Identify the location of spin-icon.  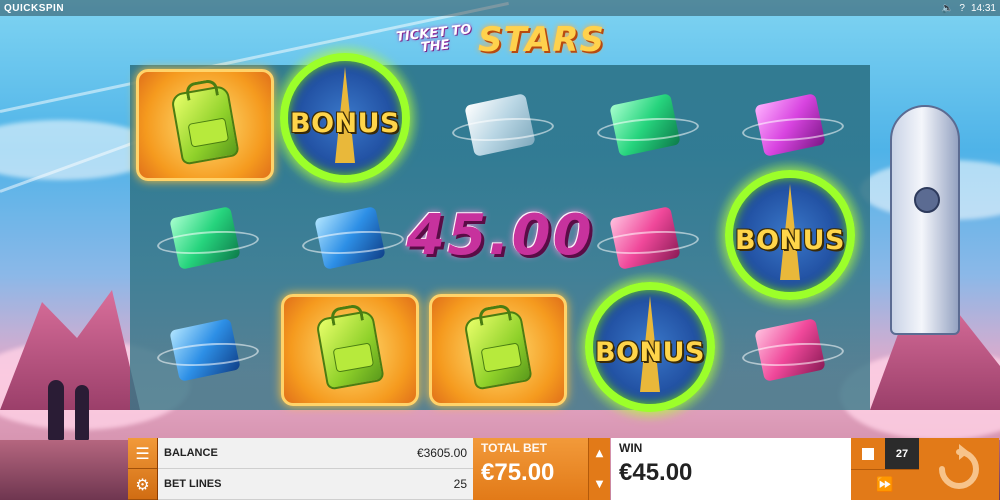
(959, 469).